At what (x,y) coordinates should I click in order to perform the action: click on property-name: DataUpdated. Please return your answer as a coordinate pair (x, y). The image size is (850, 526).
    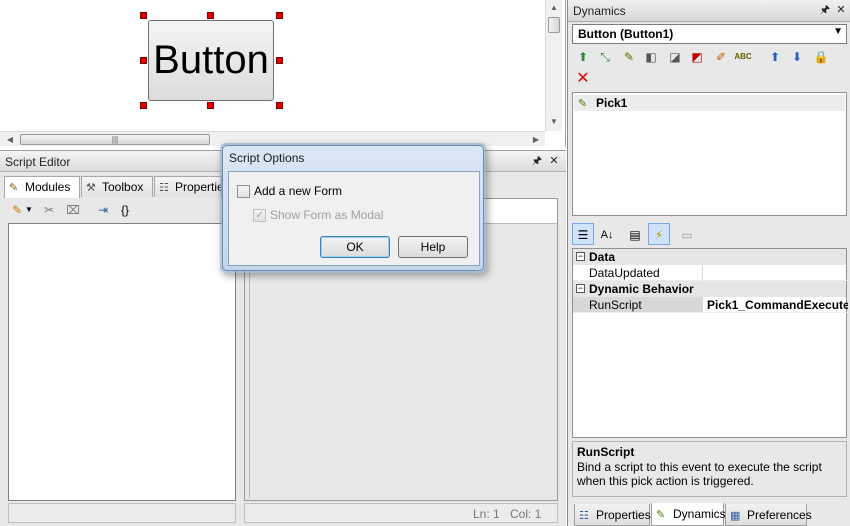
    Looking at the image, I should click on (638, 273).